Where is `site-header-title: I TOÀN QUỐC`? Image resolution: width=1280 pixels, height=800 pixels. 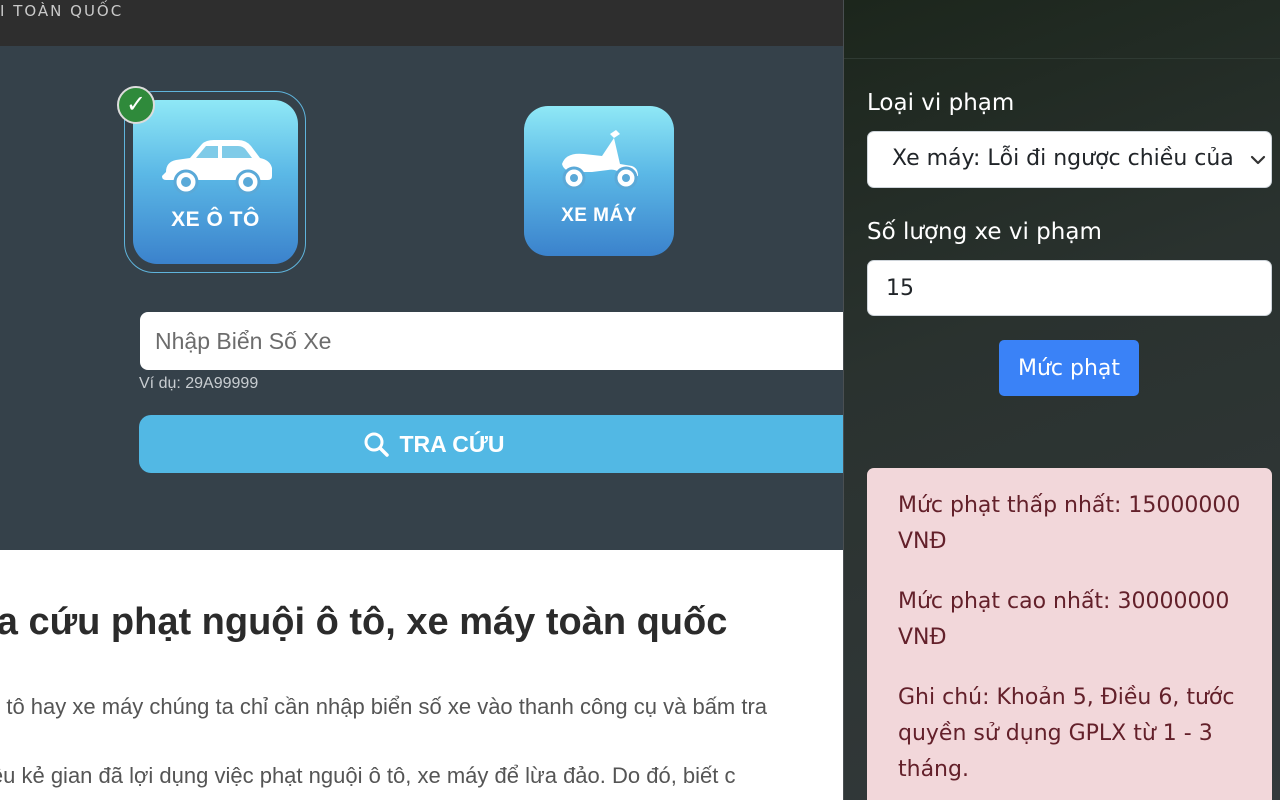
site-header-title: I TOÀN QUỐC is located at coordinates (62, 11).